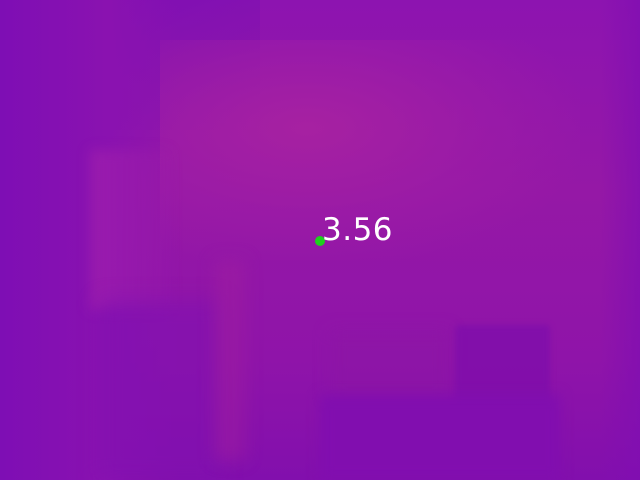 The height and width of the screenshot is (480, 640). What do you see at coordinates (130, 230) in the screenshot?
I see `side-panel-region` at bounding box center [130, 230].